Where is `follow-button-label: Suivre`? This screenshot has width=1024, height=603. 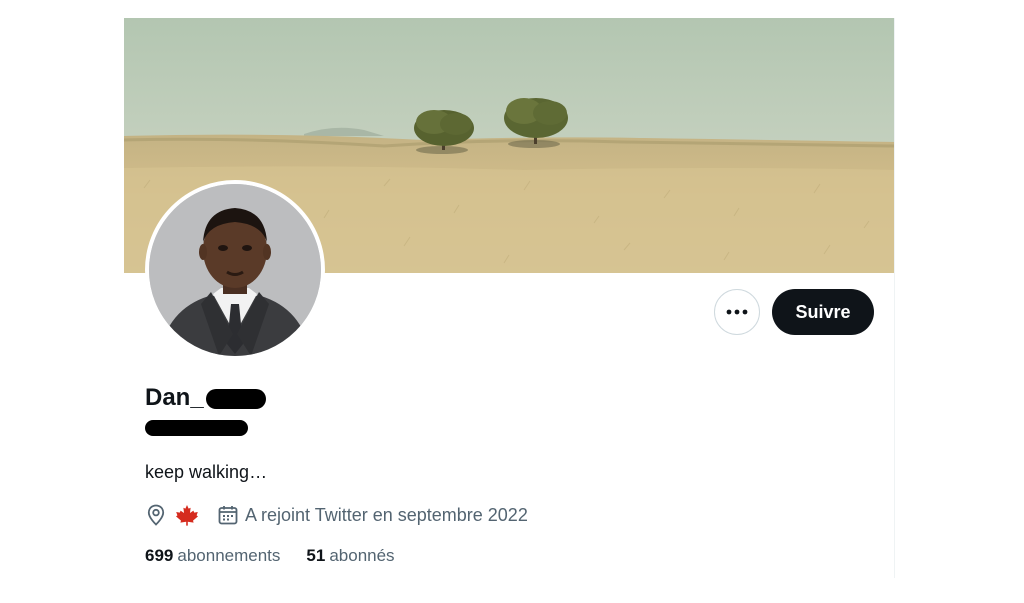
follow-button-label: Suivre is located at coordinates (823, 311).